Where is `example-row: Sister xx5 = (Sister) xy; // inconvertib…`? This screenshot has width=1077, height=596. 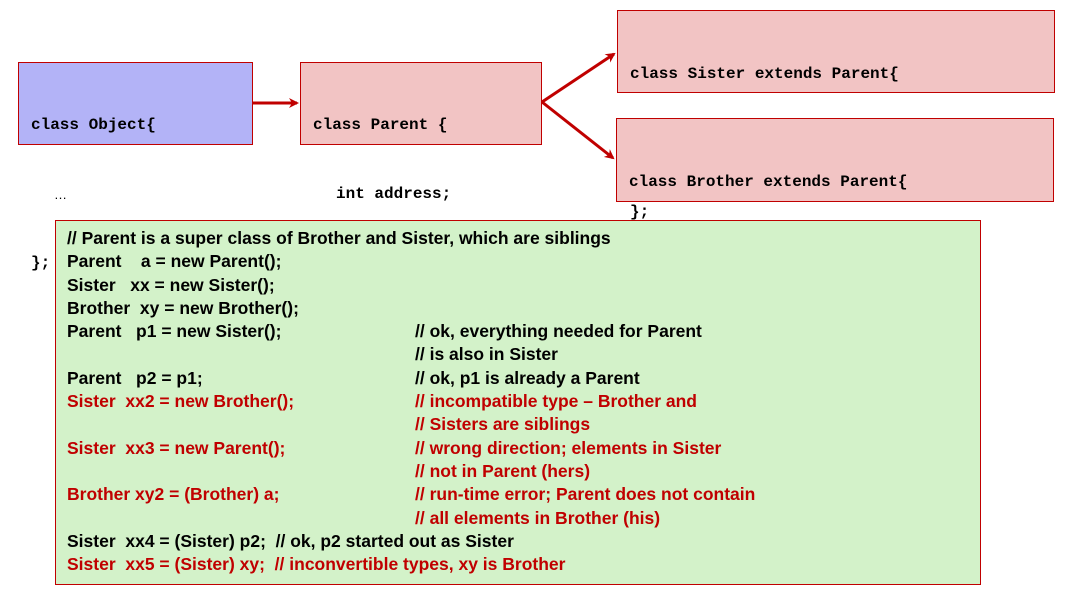
example-row: Sister xx5 = (Sister) xy; // inconvertib… is located at coordinates (518, 564).